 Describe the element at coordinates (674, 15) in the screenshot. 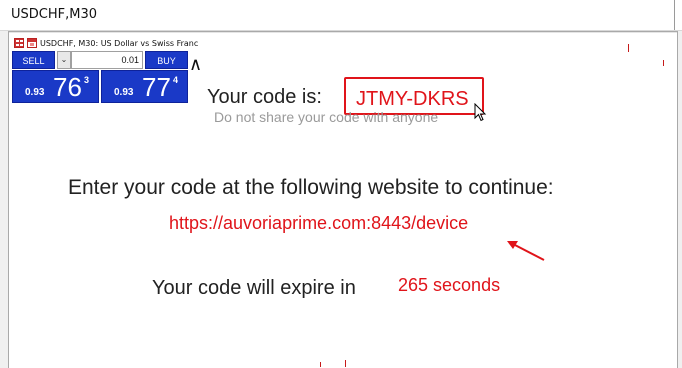

I see `titlebar-divider` at that location.